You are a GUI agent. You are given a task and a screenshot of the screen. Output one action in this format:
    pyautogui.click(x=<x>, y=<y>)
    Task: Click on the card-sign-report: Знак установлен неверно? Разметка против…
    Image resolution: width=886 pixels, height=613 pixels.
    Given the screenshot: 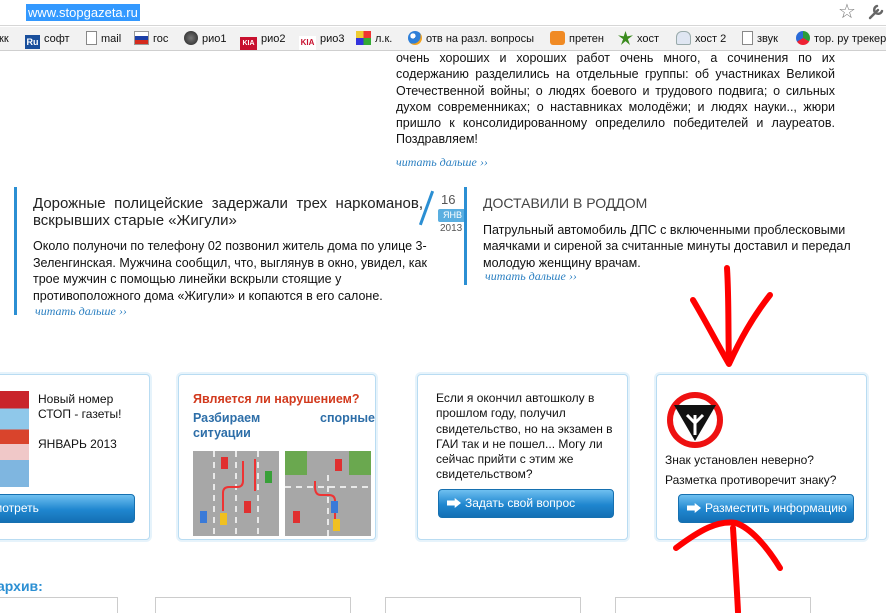 What is the action you would take?
    pyautogui.click(x=761, y=457)
    